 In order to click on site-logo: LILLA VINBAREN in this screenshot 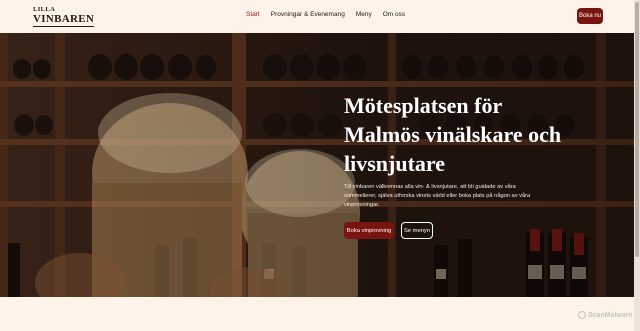, I will do `click(64, 16)`.